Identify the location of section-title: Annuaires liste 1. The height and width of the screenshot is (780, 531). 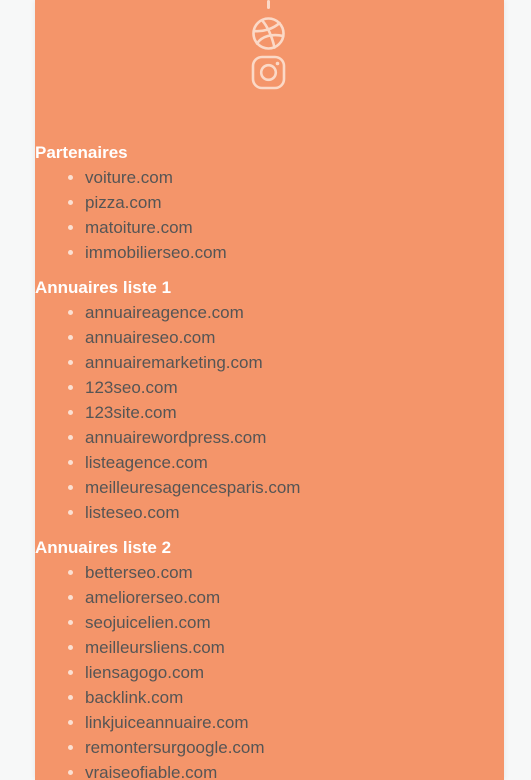
(103, 287).